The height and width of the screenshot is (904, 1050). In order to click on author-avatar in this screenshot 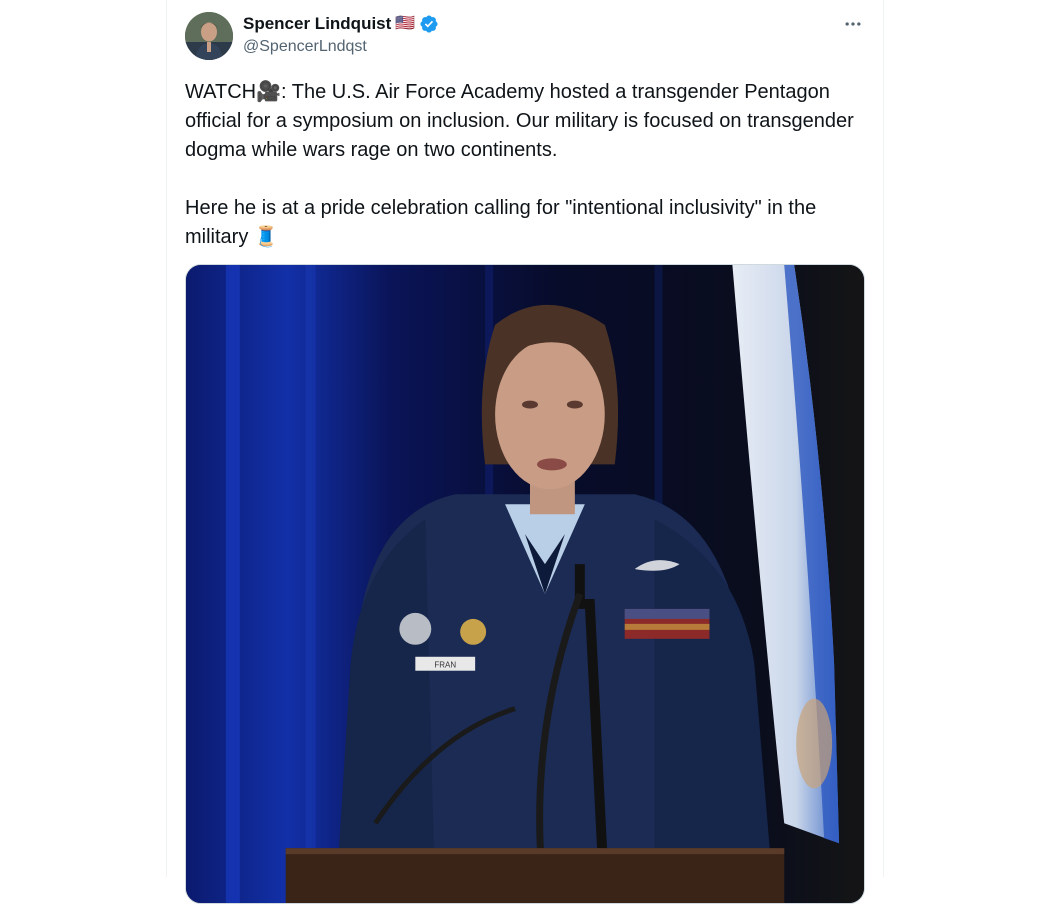, I will do `click(209, 36)`.